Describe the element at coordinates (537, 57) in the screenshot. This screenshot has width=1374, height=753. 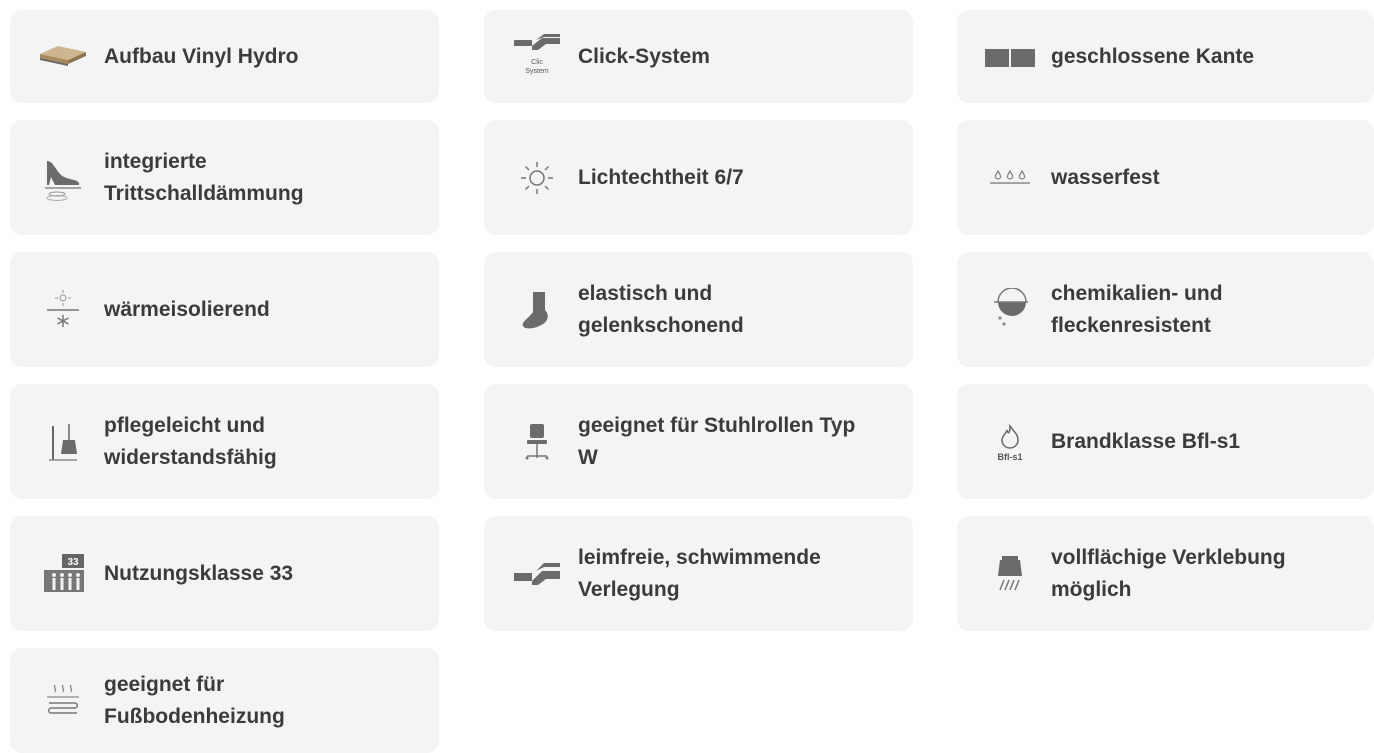
I see `click-system-icon: Clic System` at that location.